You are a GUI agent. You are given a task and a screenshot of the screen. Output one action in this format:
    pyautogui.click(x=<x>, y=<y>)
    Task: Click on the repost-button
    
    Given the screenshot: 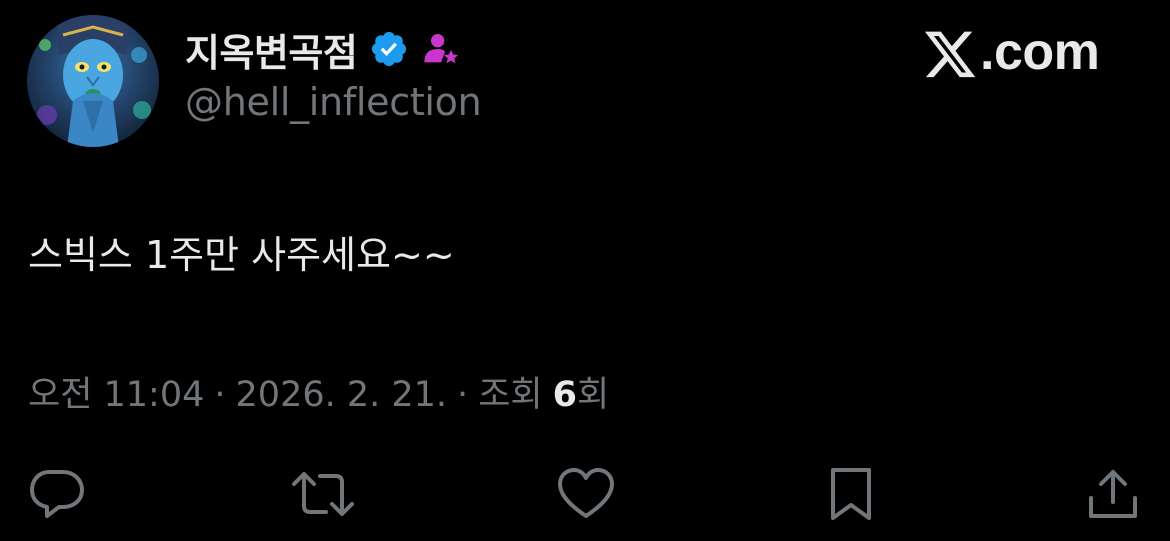 What is the action you would take?
    pyautogui.click(x=322, y=494)
    